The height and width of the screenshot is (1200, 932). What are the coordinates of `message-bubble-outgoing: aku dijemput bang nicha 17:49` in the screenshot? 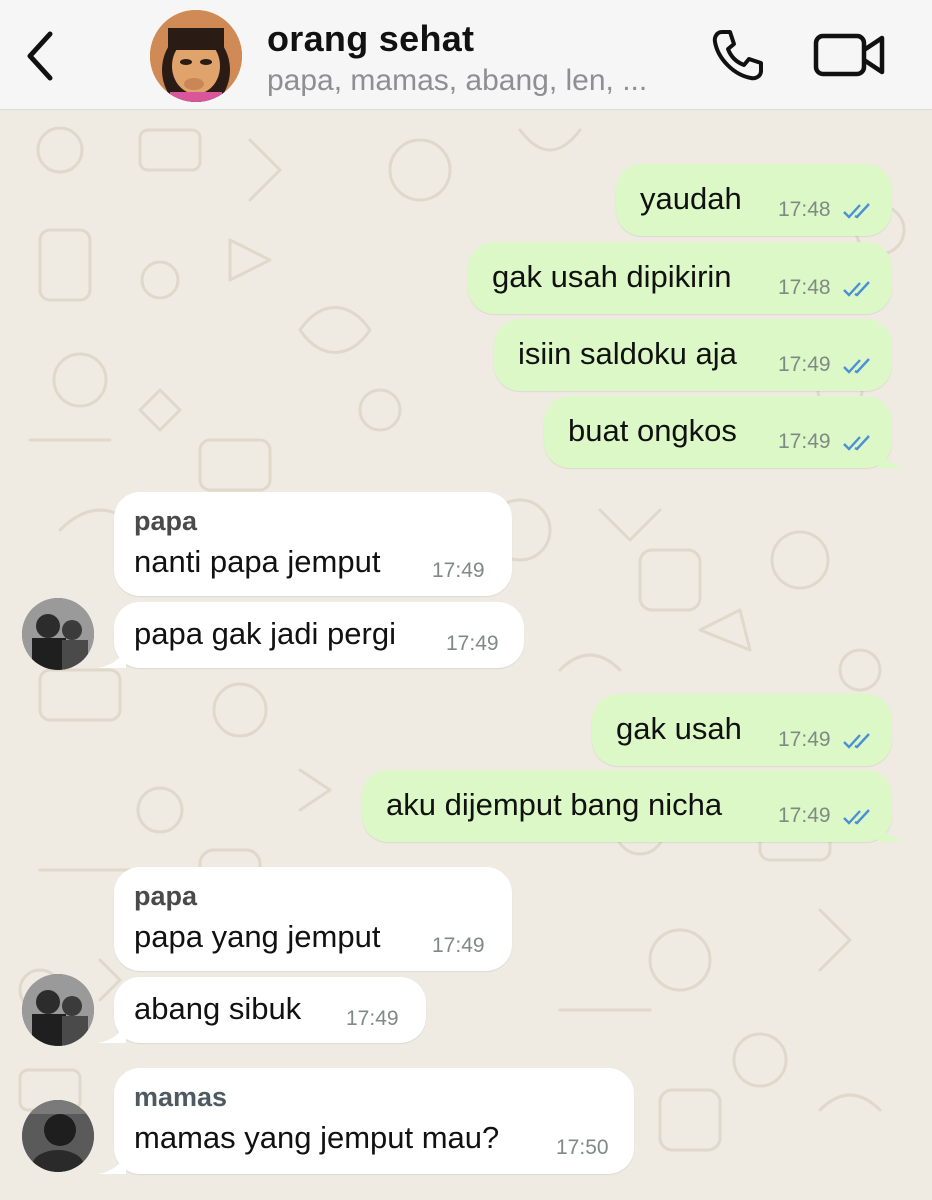 It's located at (634, 806).